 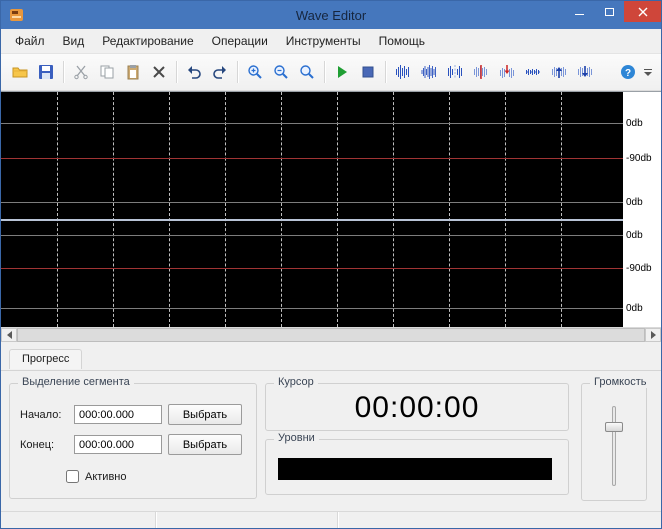 I want to click on close-button, so click(x=642, y=11).